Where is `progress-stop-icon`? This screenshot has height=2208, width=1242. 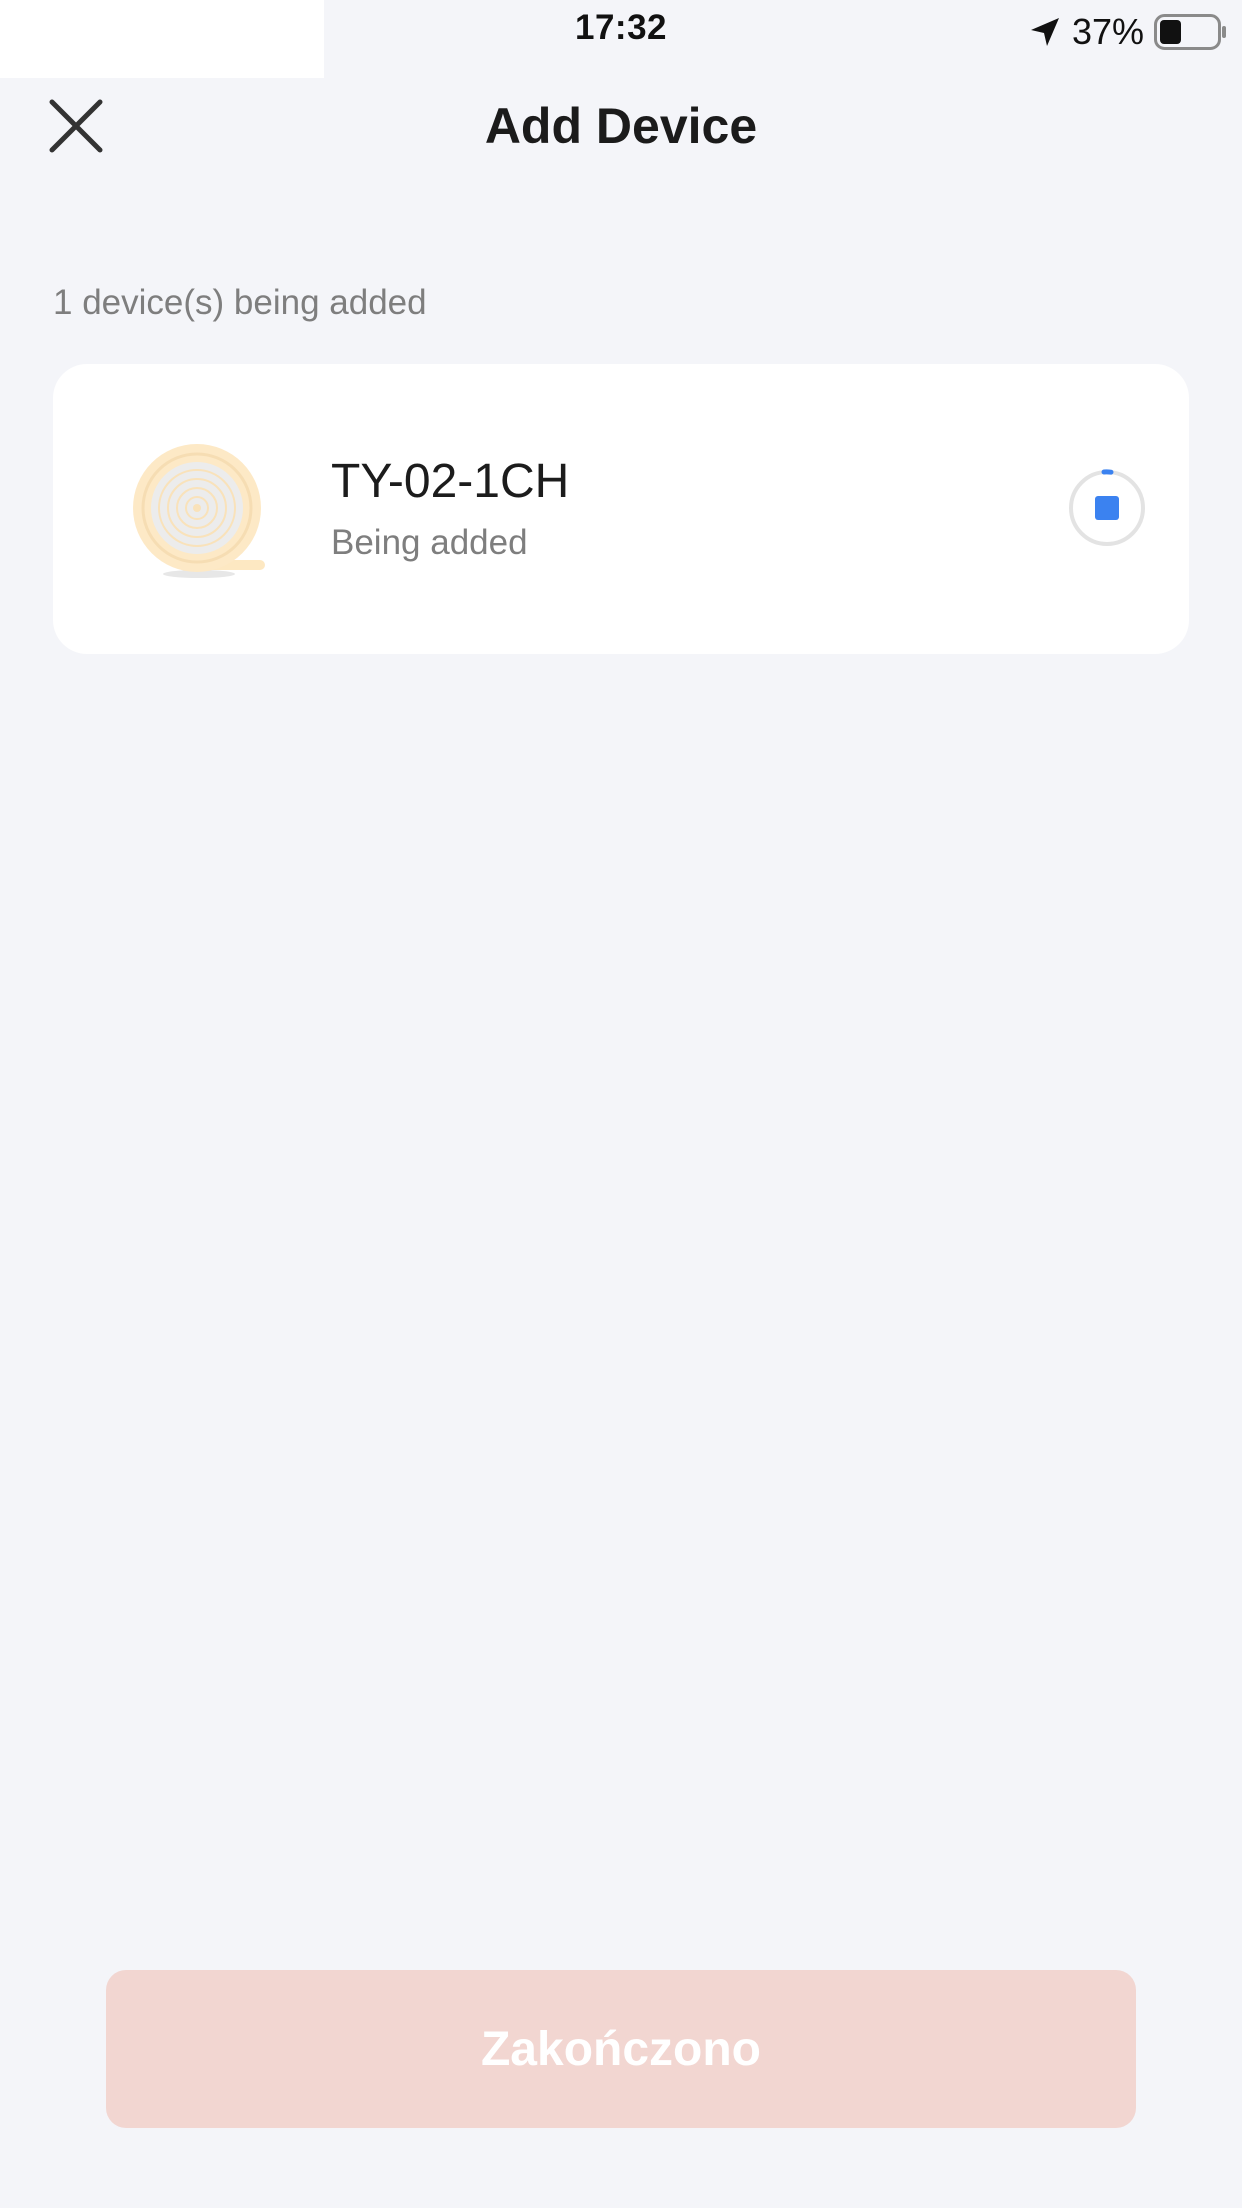
progress-stop-icon is located at coordinates (1107, 508).